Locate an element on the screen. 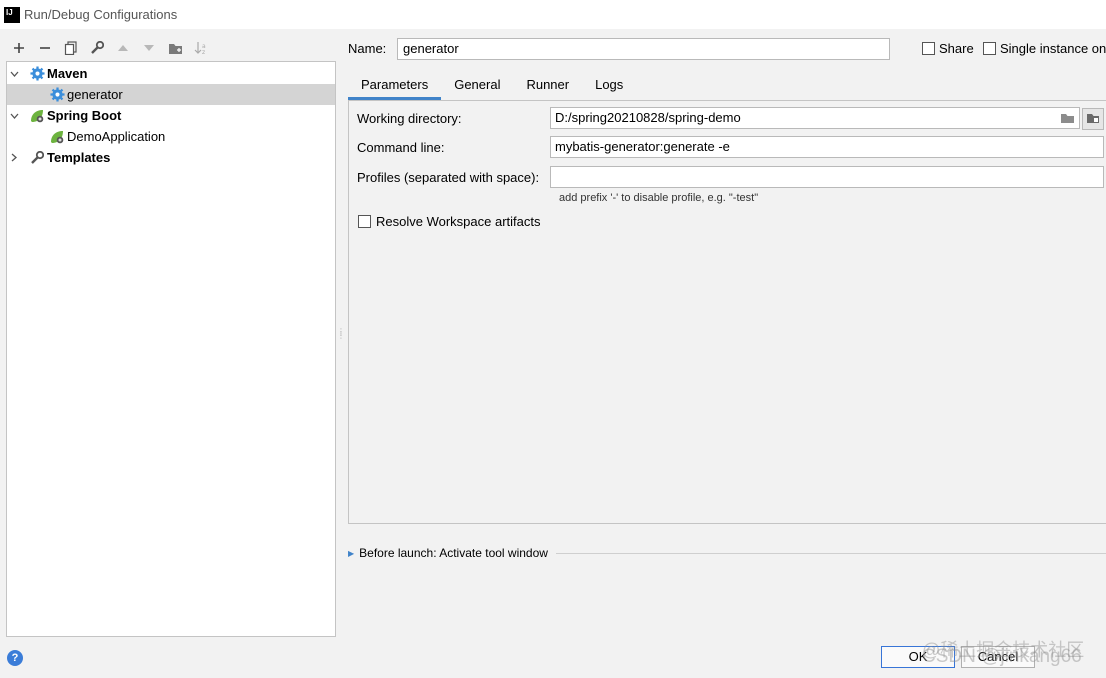  share-option: Share is located at coordinates (948, 48).